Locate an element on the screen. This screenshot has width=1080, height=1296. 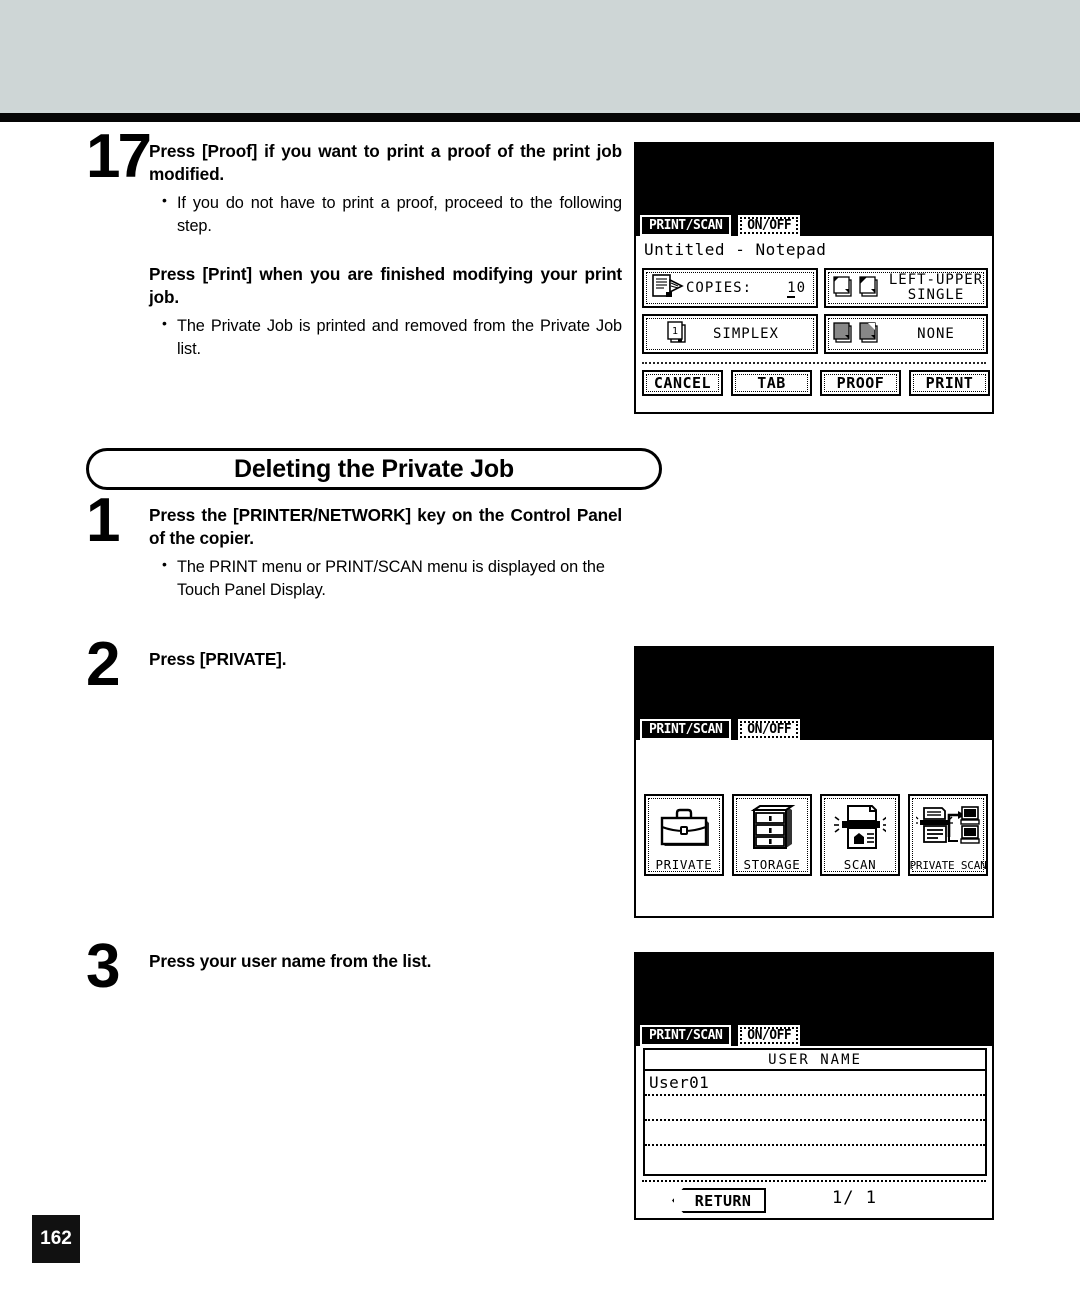
settings-column-right: LEFT-UPPER SINGLE NONE is located at coordinates (906, 311).